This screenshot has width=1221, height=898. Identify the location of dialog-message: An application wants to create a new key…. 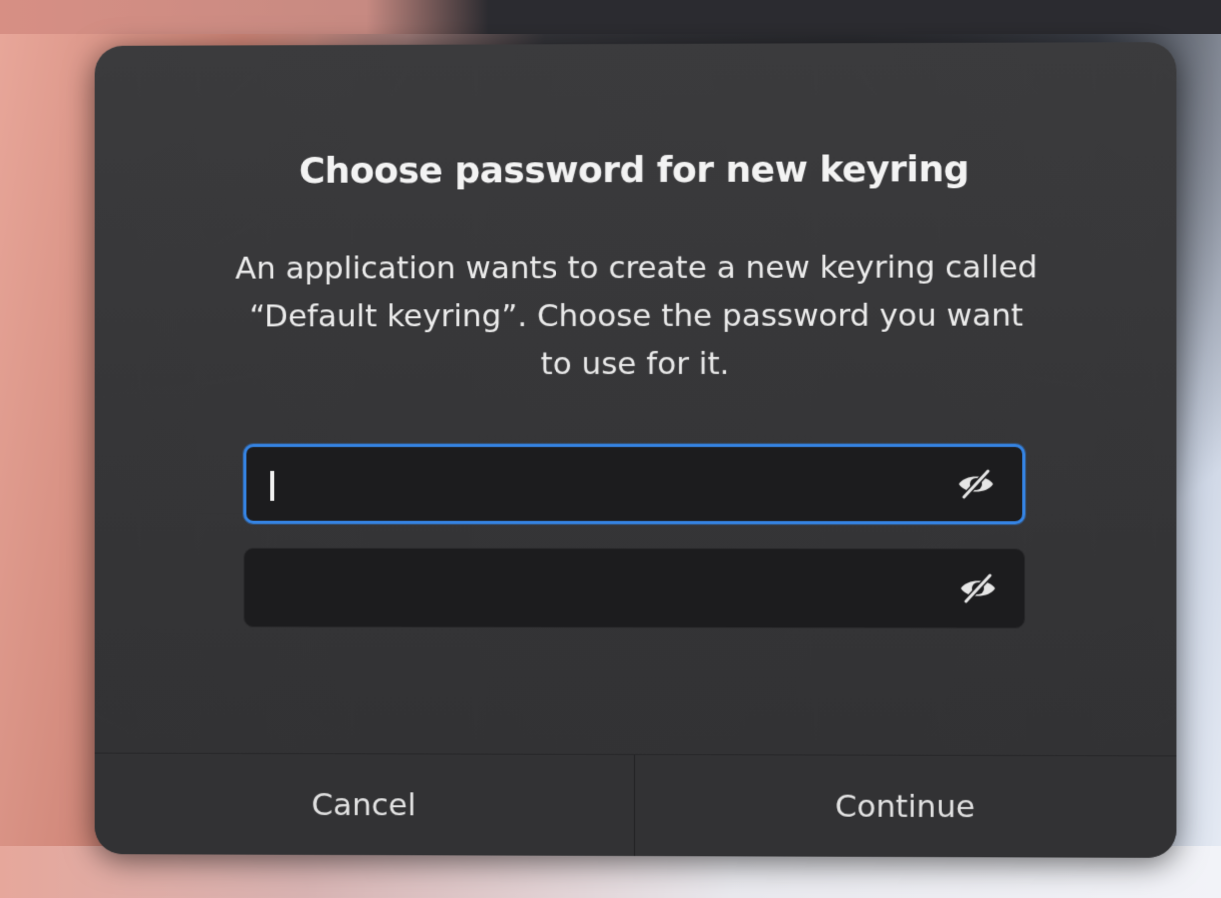
(636, 316).